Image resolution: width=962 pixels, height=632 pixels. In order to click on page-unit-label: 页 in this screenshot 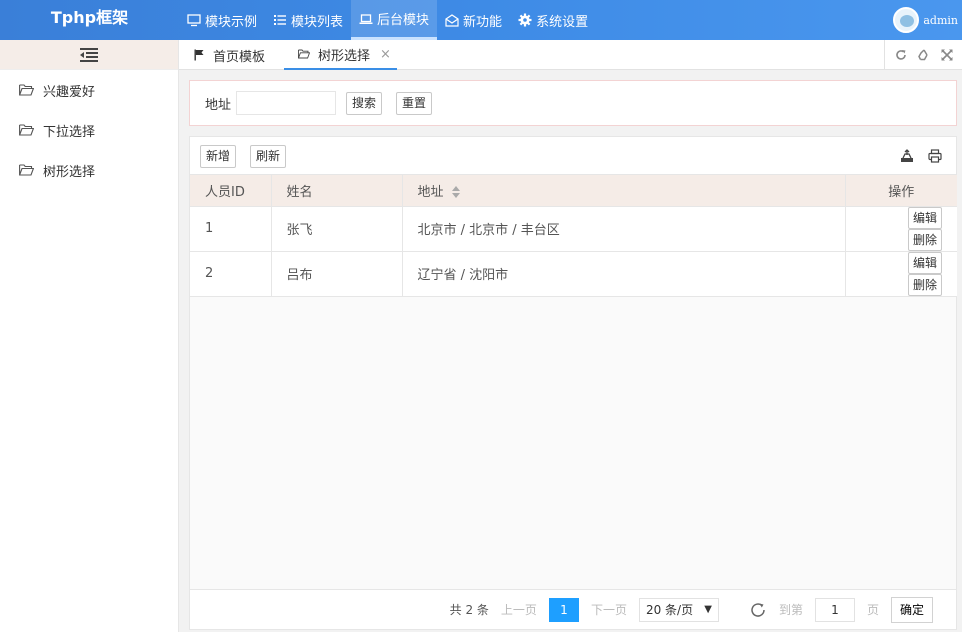, I will do `click(872, 610)`.